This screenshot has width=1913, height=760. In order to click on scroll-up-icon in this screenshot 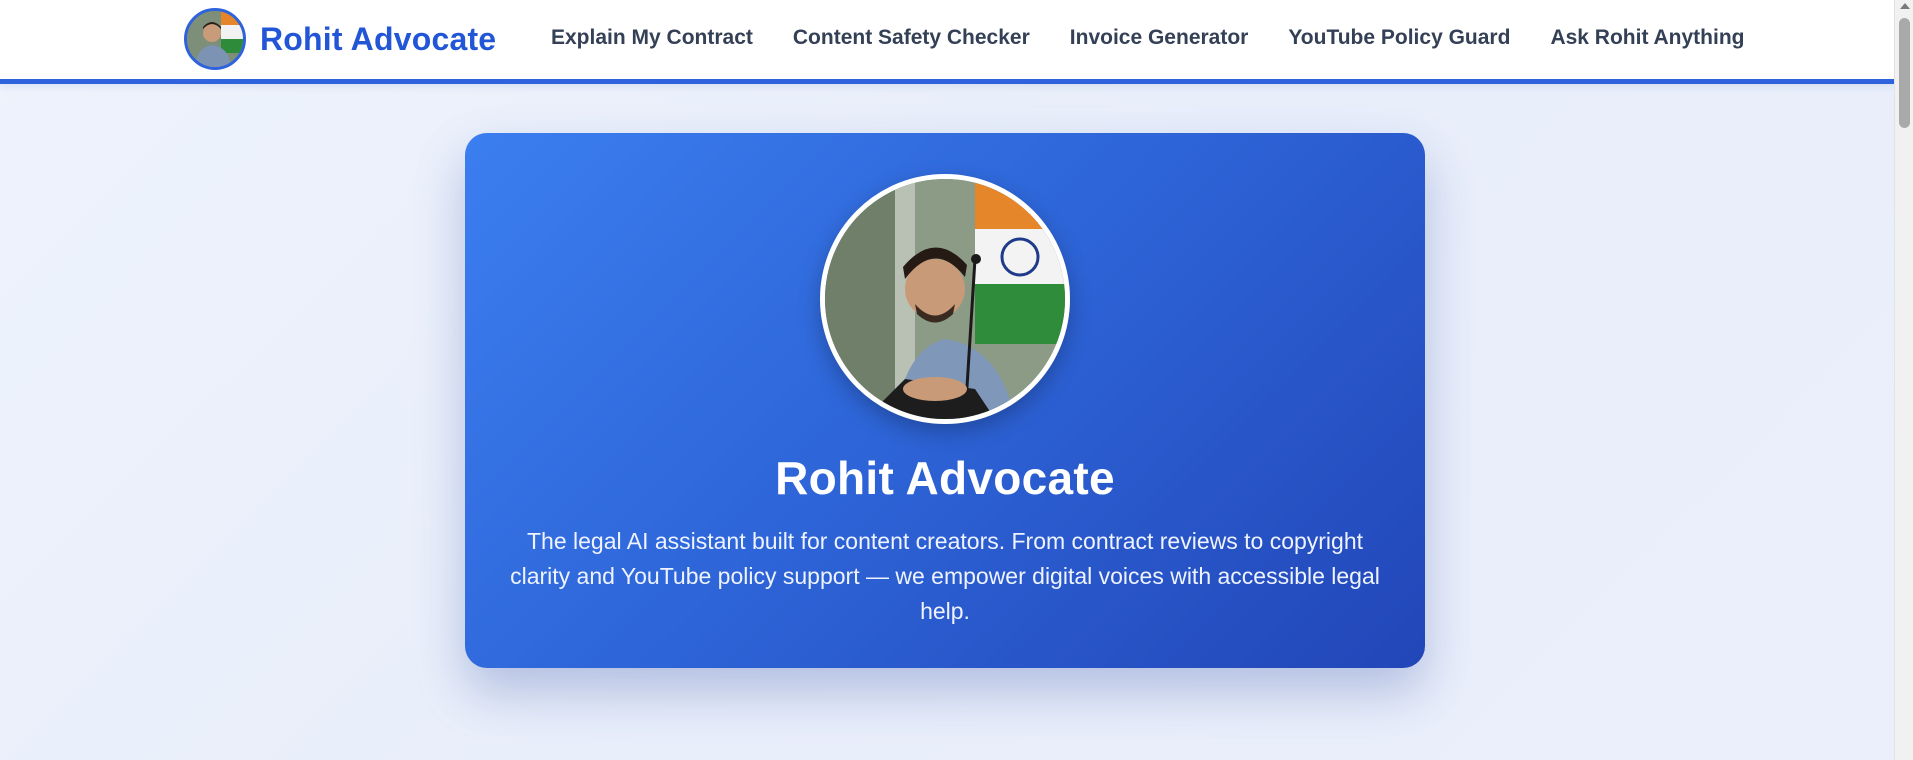, I will do `click(1905, 6)`.